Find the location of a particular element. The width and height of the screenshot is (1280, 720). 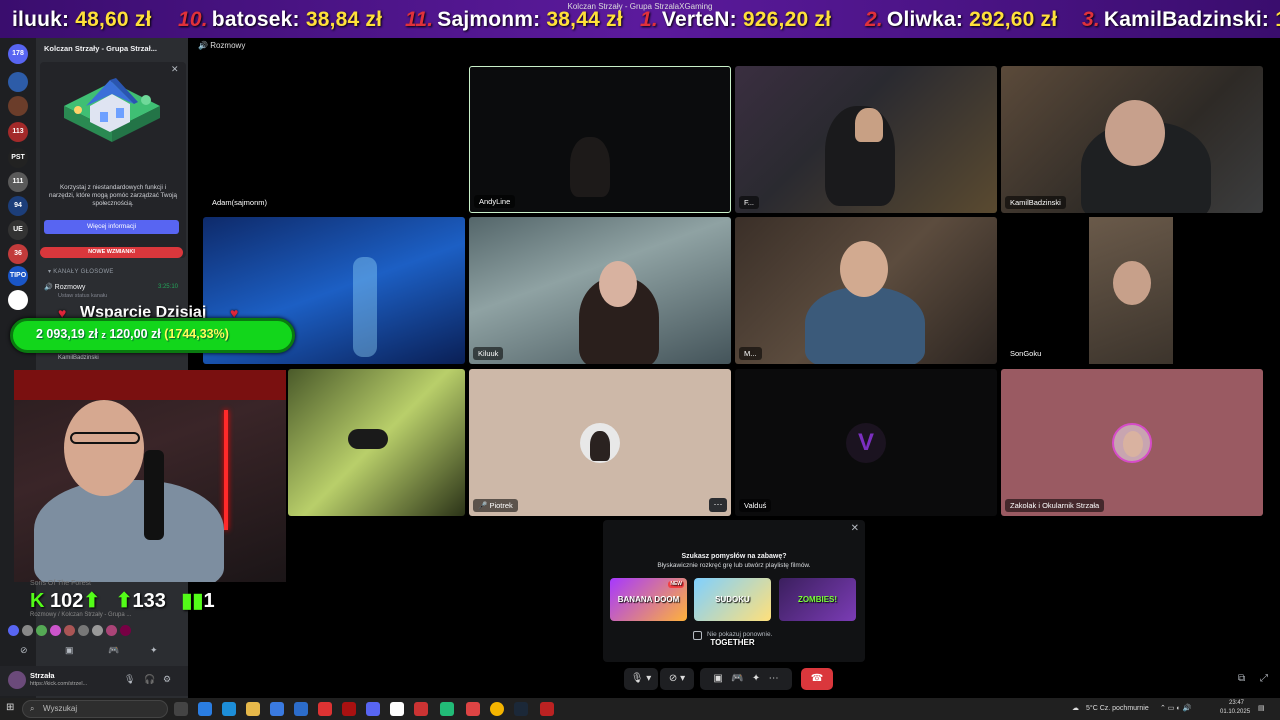

kick-icon: K is located at coordinates (37, 601).